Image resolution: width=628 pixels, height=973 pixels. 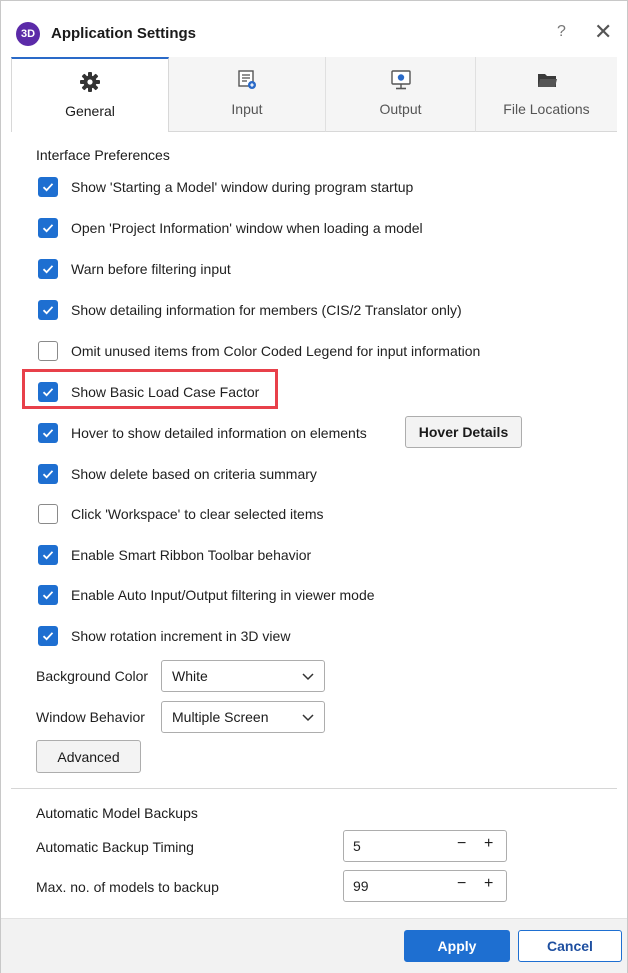 What do you see at coordinates (90, 82) in the screenshot?
I see `gear-icon` at bounding box center [90, 82].